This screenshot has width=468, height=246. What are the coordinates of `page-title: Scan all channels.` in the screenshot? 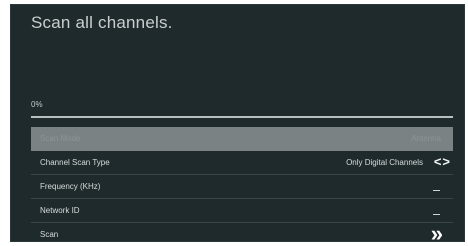 It's located at (102, 22).